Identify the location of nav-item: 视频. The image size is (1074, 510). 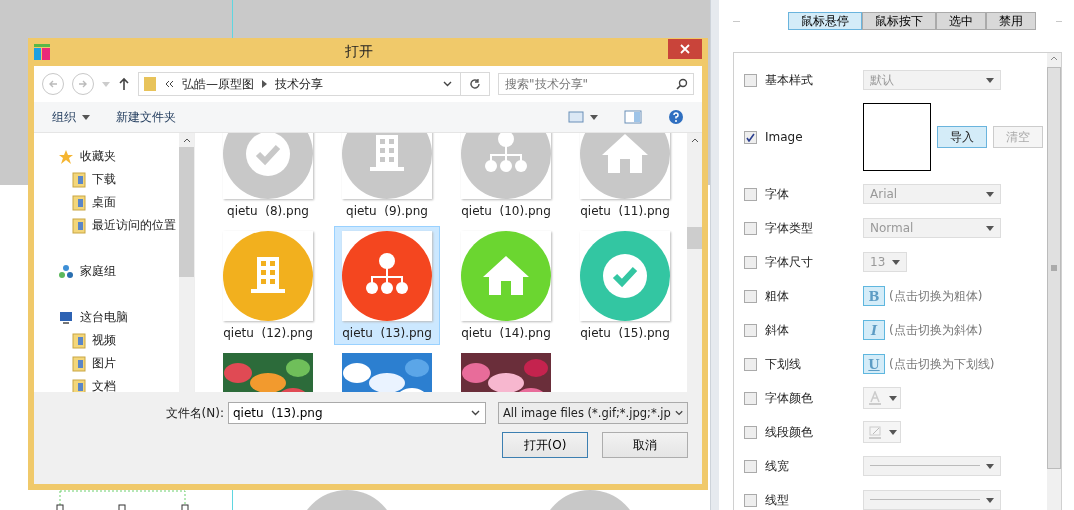
(118, 340).